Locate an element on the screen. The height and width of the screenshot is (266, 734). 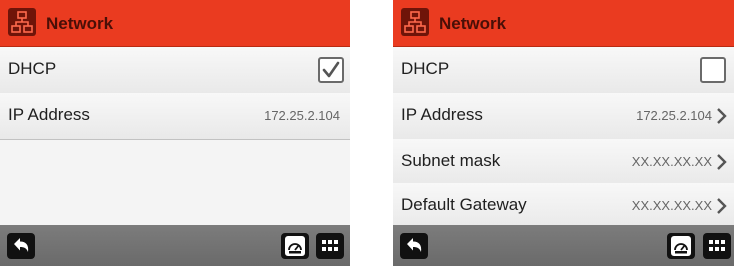
subnet-mask-value: XX.XX.XX.XX is located at coordinates (671, 161).